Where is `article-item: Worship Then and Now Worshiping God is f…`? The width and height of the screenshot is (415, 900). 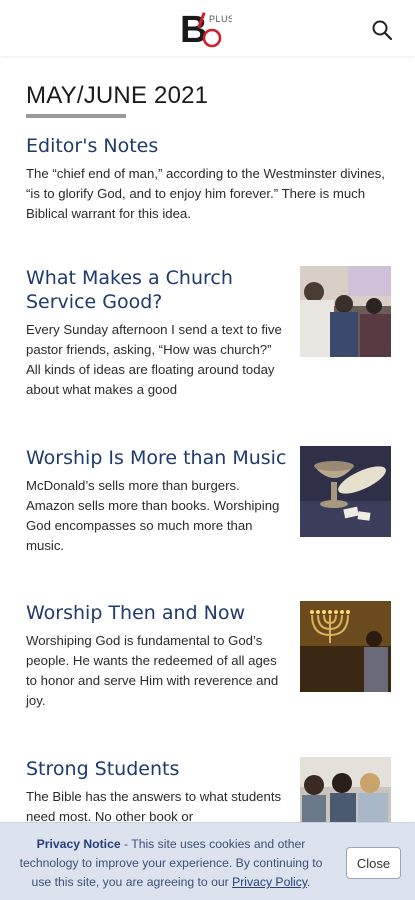
article-item: Worship Then and Now Worshiping God is f… is located at coordinates (208, 656).